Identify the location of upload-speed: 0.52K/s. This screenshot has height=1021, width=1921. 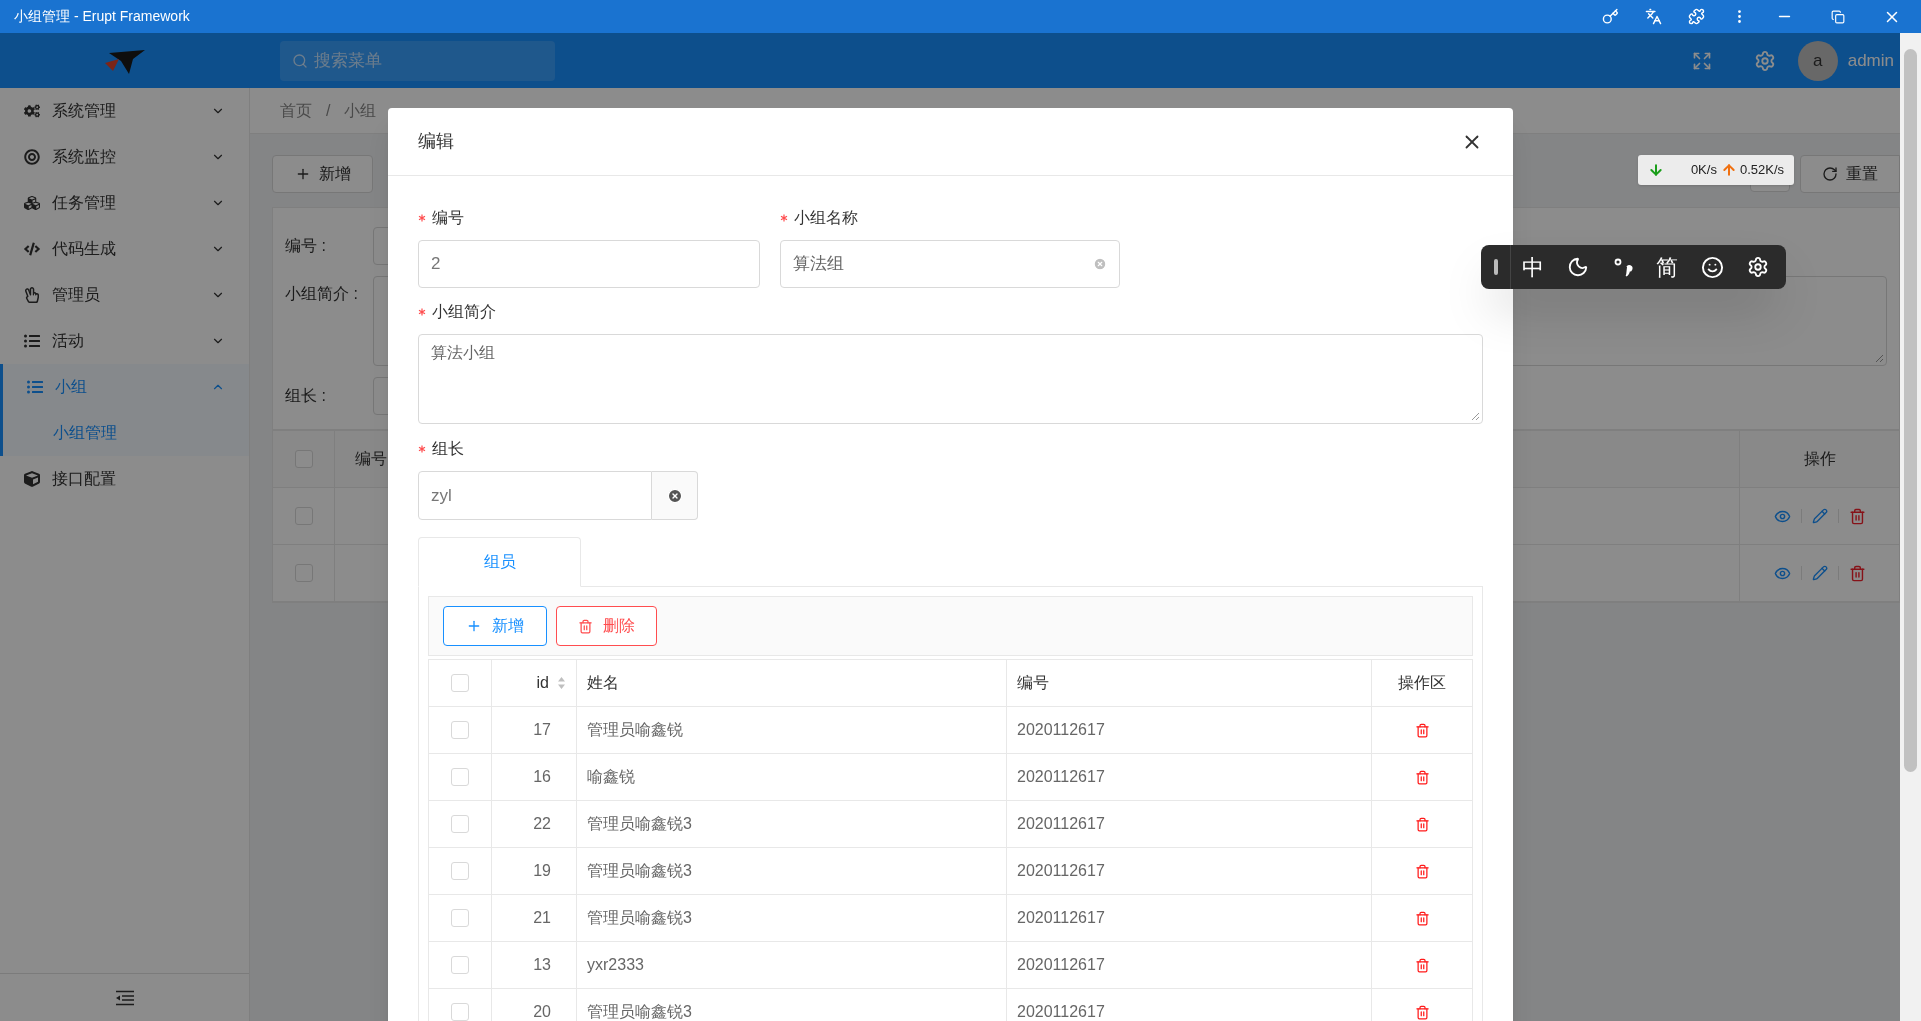
(1761, 170).